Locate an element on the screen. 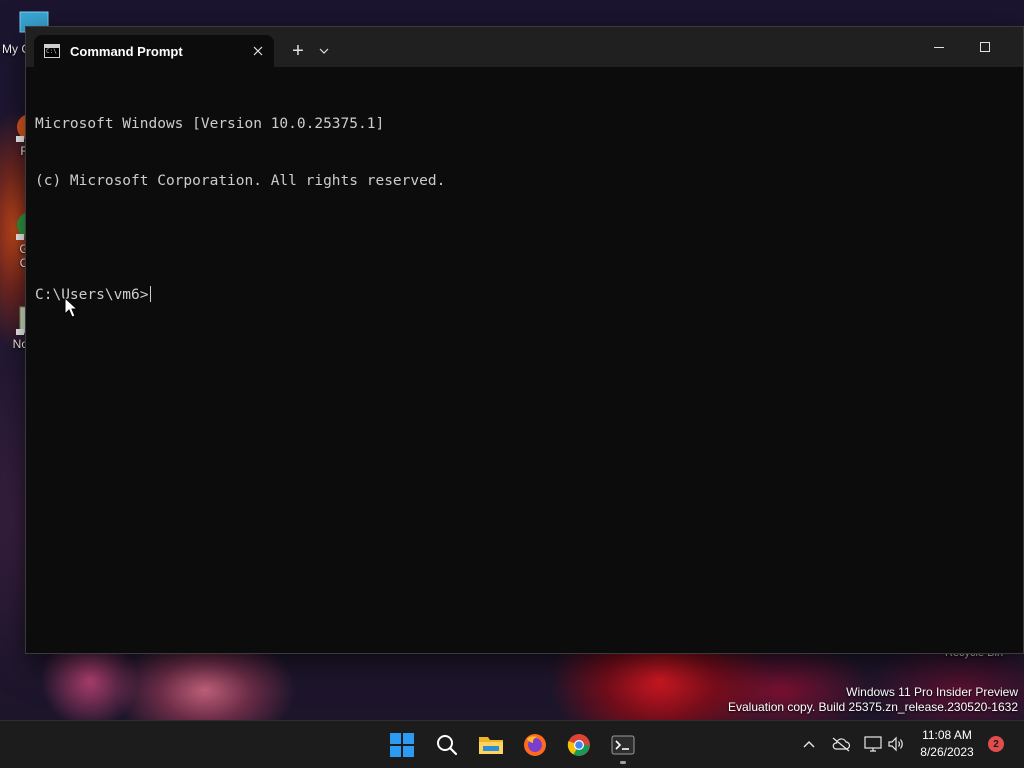 This screenshot has width=1024, height=768. chevron-up-icon is located at coordinates (809, 744).